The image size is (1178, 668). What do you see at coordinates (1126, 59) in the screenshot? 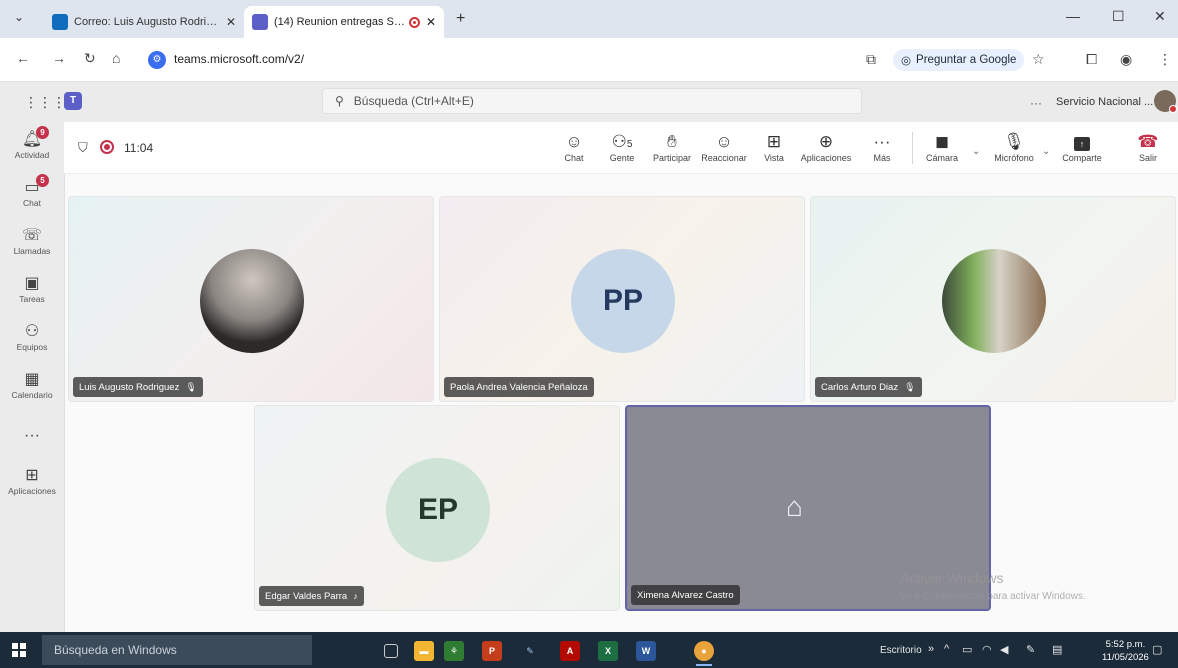
I see `profile-icon: ◉` at bounding box center [1126, 59].